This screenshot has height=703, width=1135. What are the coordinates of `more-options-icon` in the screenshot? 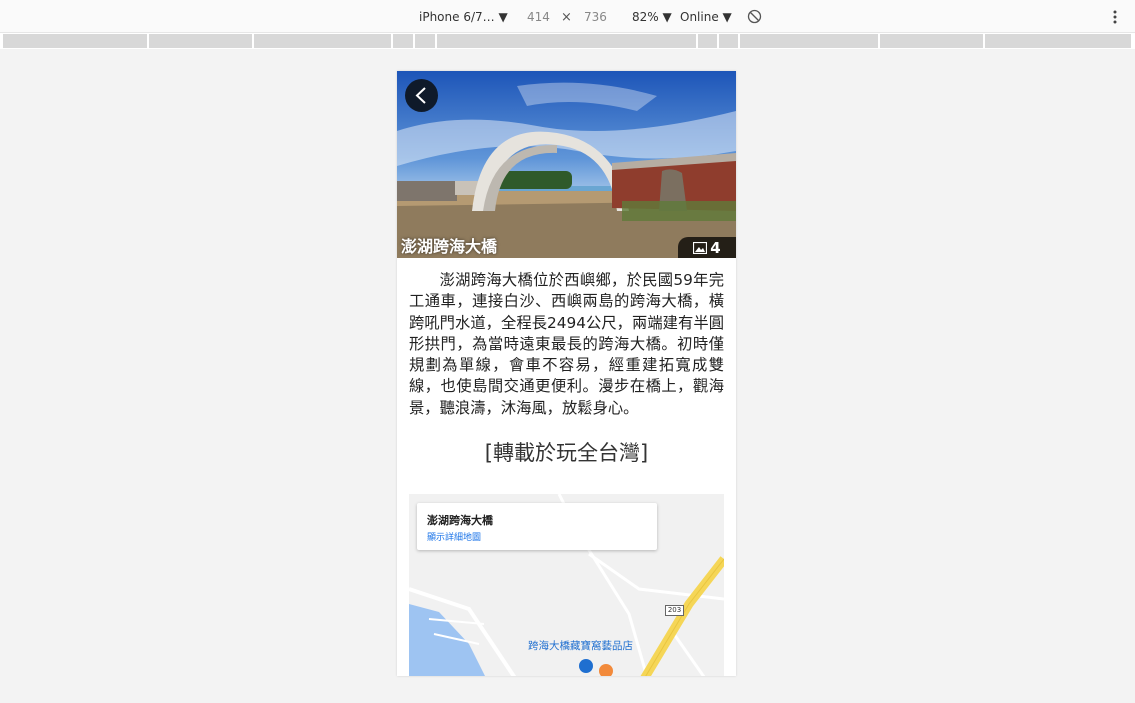 It's located at (1115, 17).